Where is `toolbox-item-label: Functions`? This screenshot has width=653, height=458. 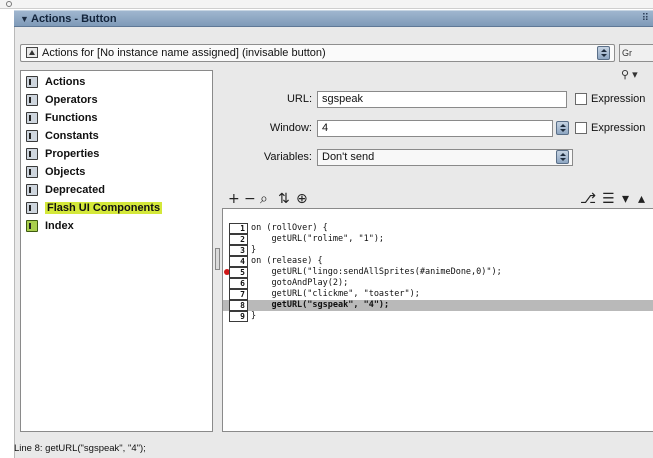 toolbox-item-label: Functions is located at coordinates (71, 118).